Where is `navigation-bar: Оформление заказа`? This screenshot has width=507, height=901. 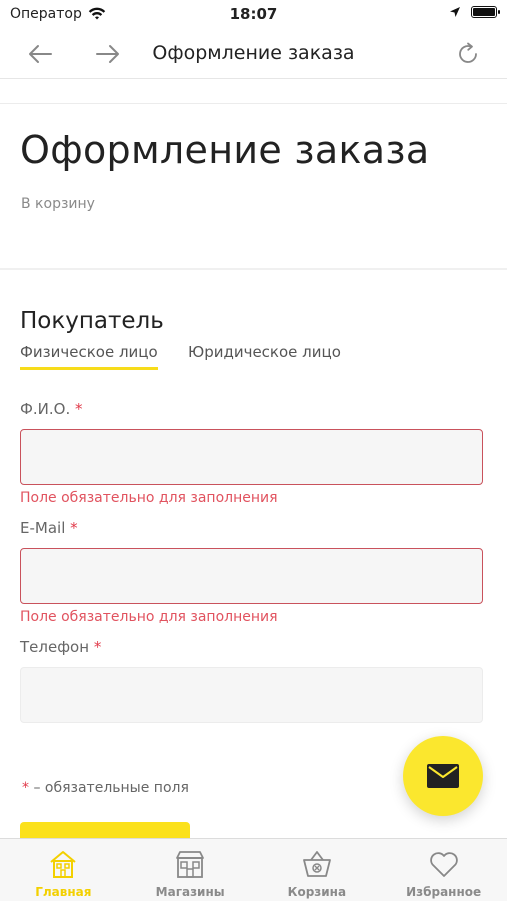 navigation-bar: Оформление заказа is located at coordinates (253, 53).